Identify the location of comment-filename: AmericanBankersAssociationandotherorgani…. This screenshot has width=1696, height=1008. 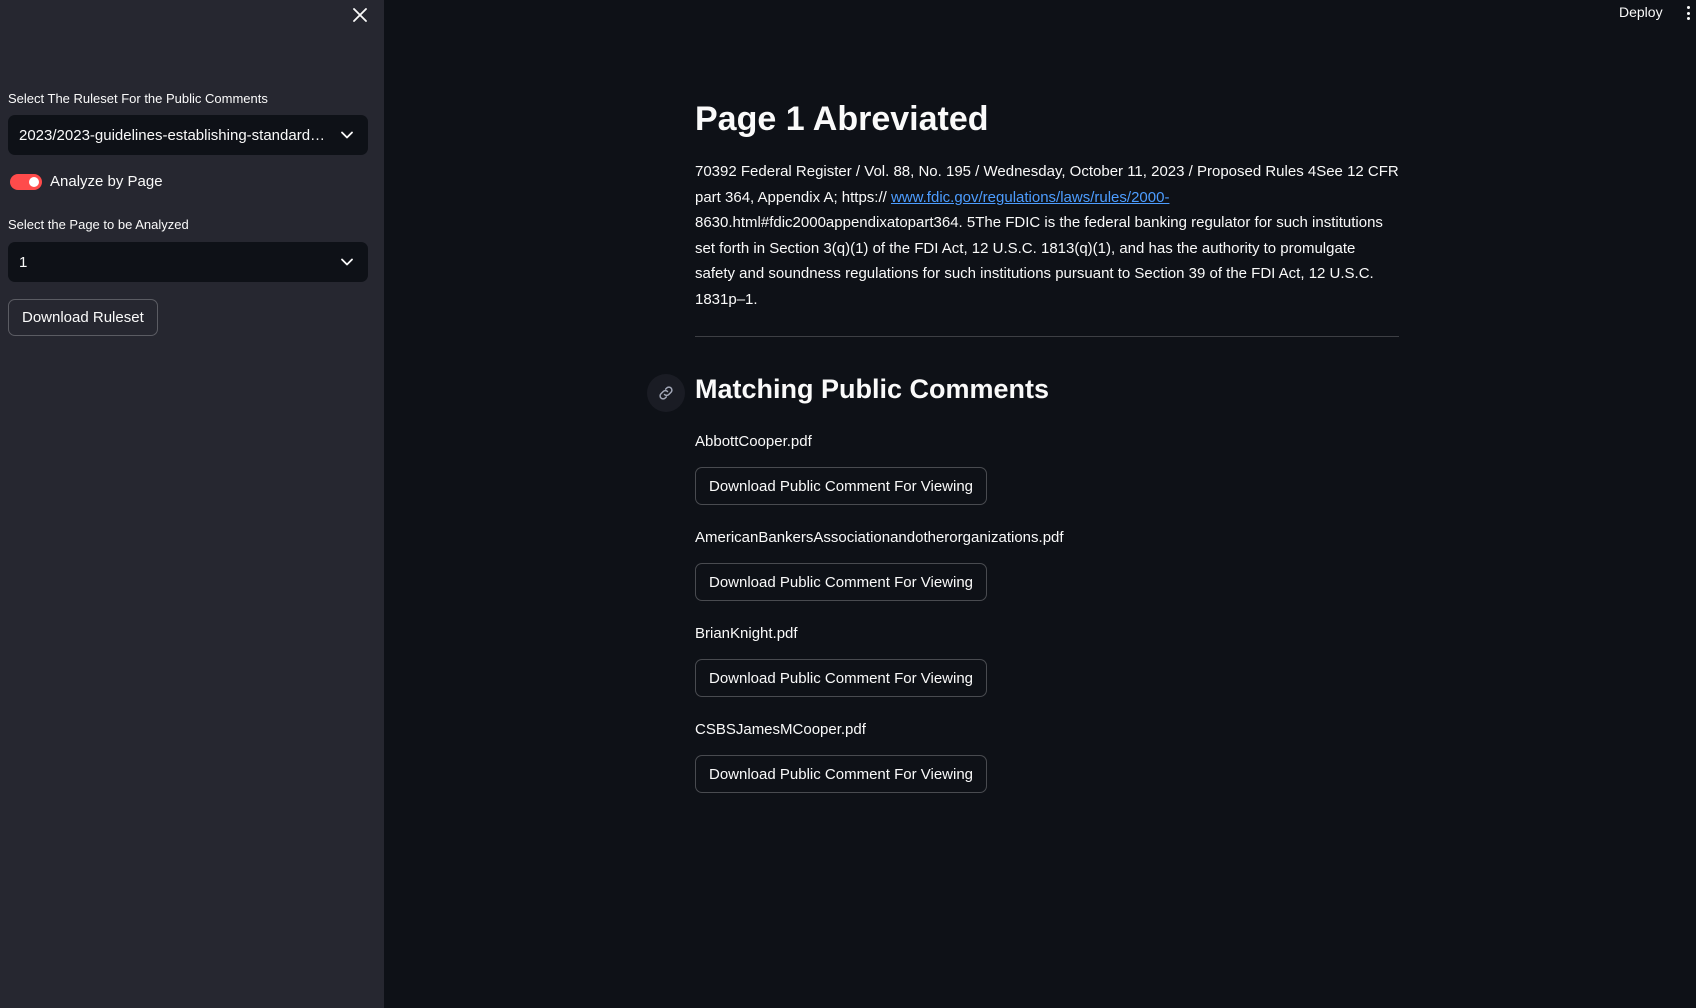
(879, 537).